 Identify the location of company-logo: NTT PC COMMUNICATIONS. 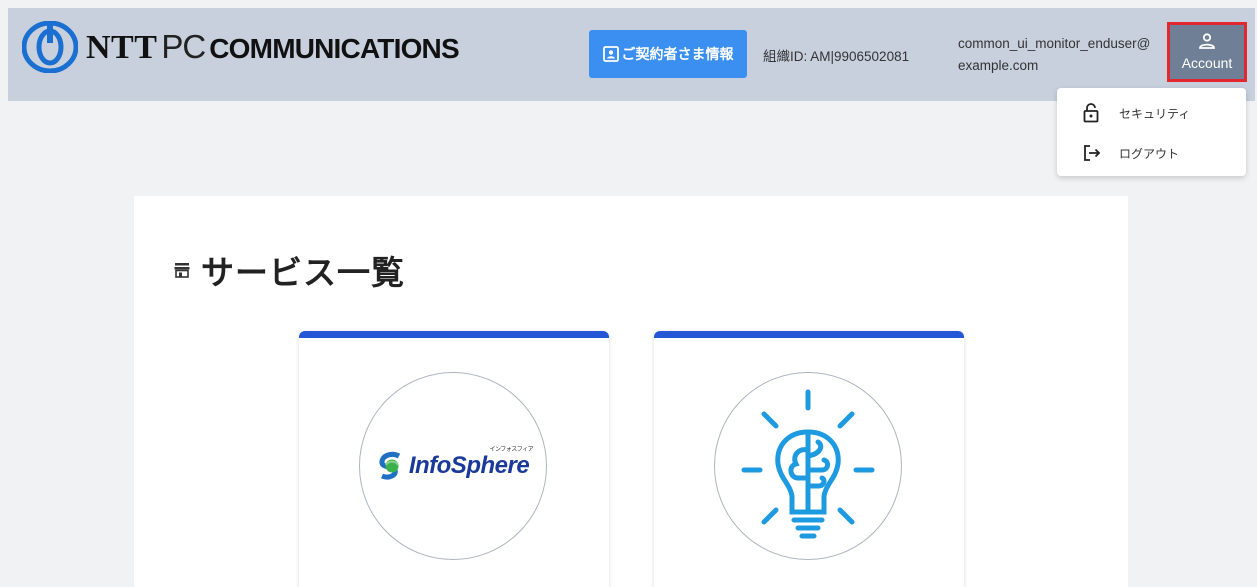
(241, 47).